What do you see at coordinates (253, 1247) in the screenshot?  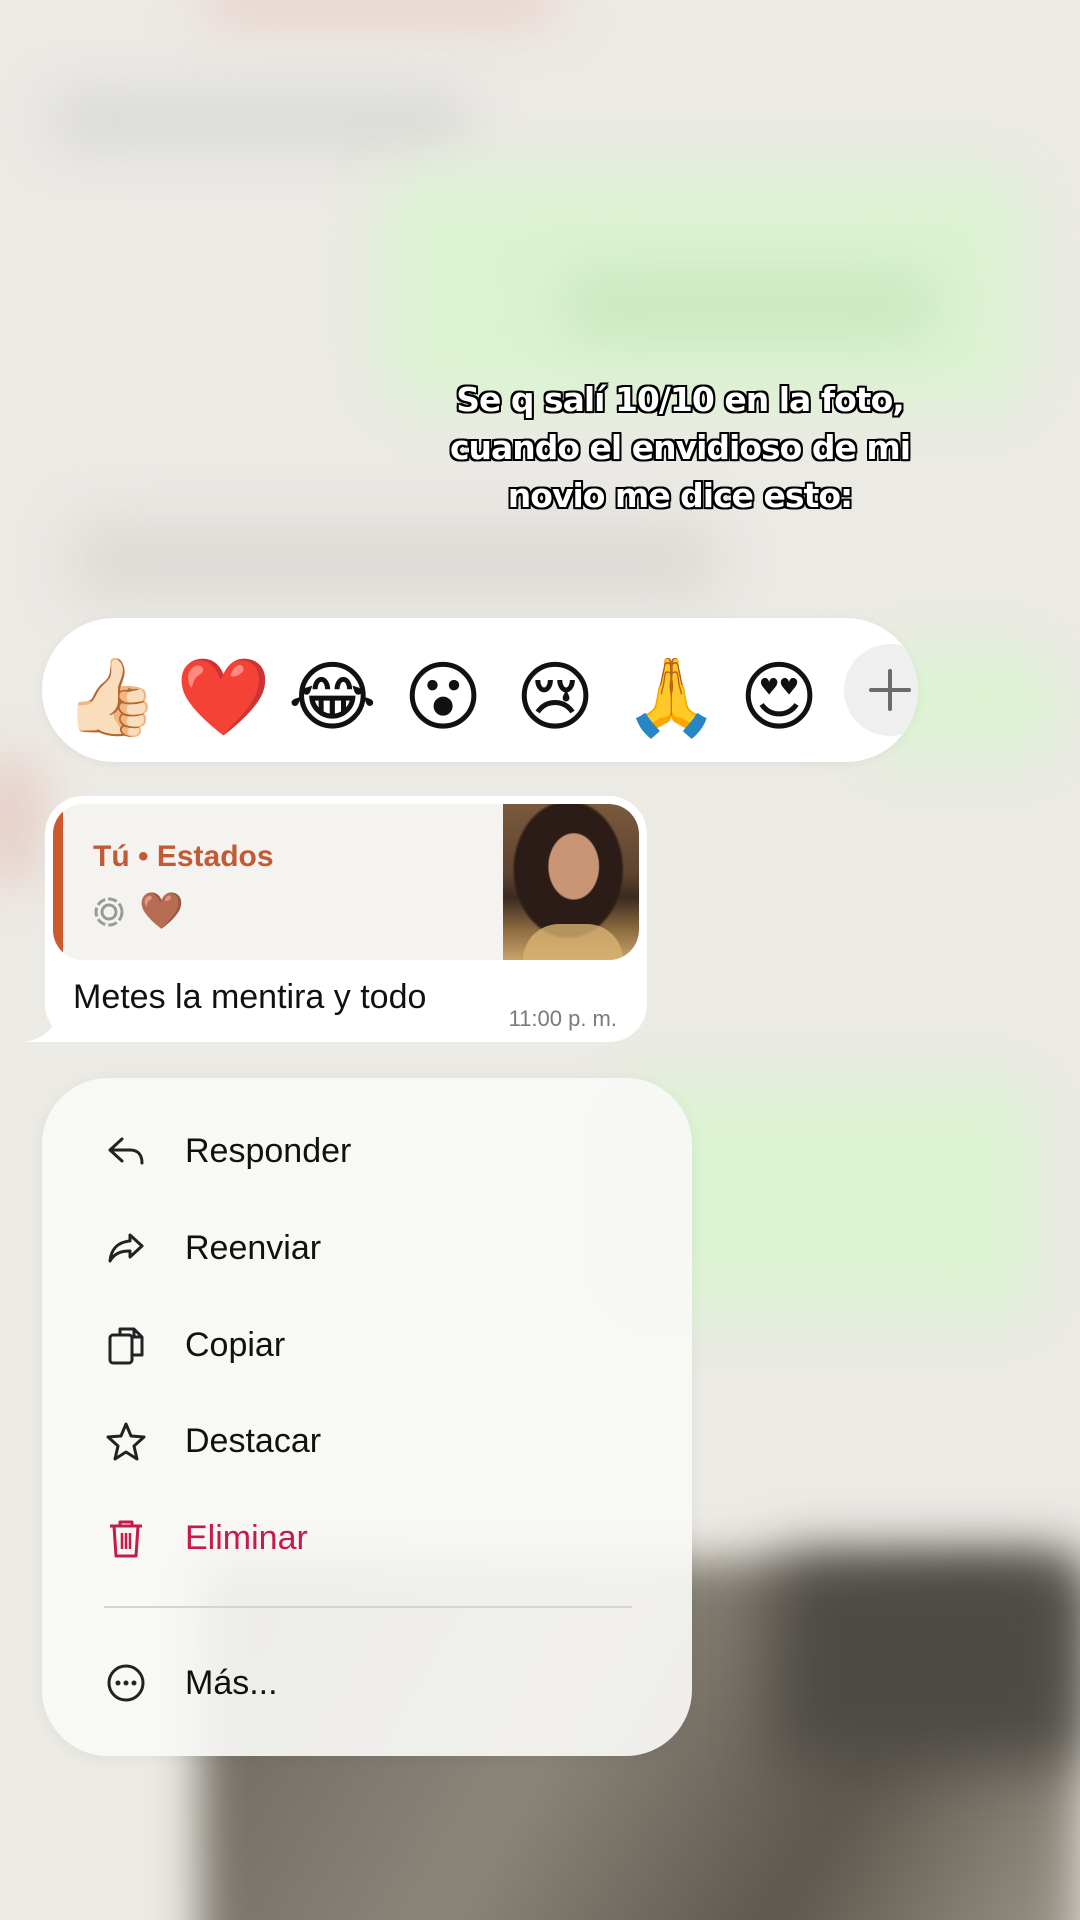 I see `menu-label: Reenviar` at bounding box center [253, 1247].